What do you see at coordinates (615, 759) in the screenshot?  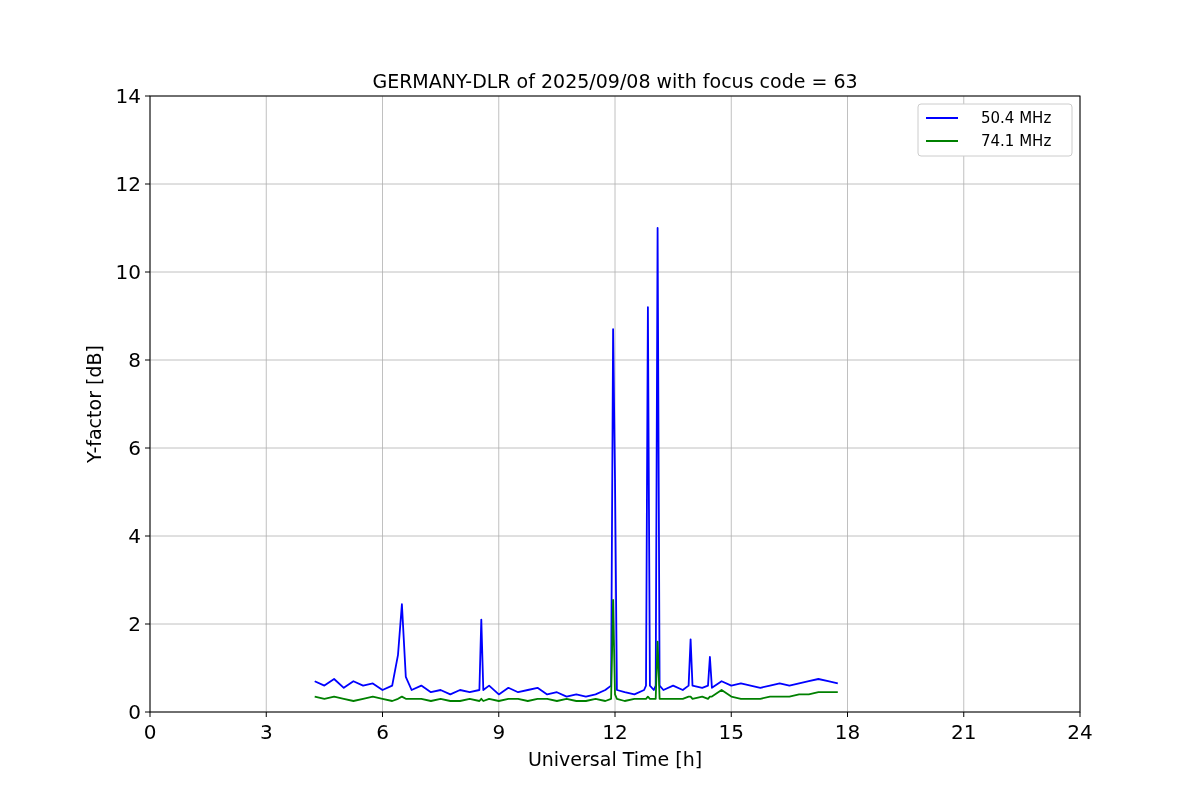 I see `x-axis-label: Universal Time [h]` at bounding box center [615, 759].